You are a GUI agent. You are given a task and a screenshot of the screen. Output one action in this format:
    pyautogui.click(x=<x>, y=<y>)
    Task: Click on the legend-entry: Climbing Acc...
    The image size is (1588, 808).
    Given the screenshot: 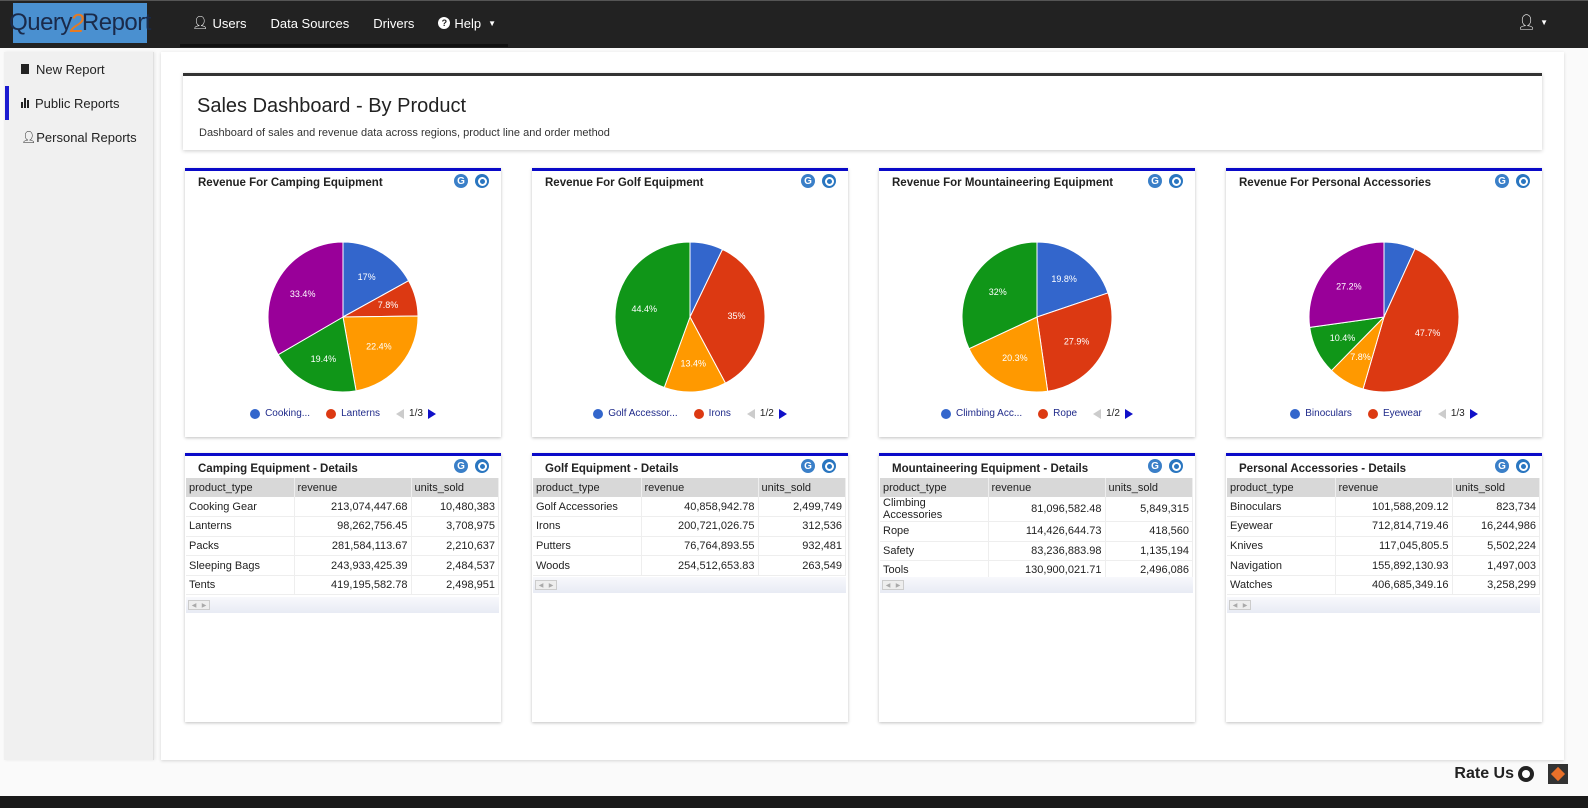 What is the action you would take?
    pyautogui.click(x=981, y=413)
    